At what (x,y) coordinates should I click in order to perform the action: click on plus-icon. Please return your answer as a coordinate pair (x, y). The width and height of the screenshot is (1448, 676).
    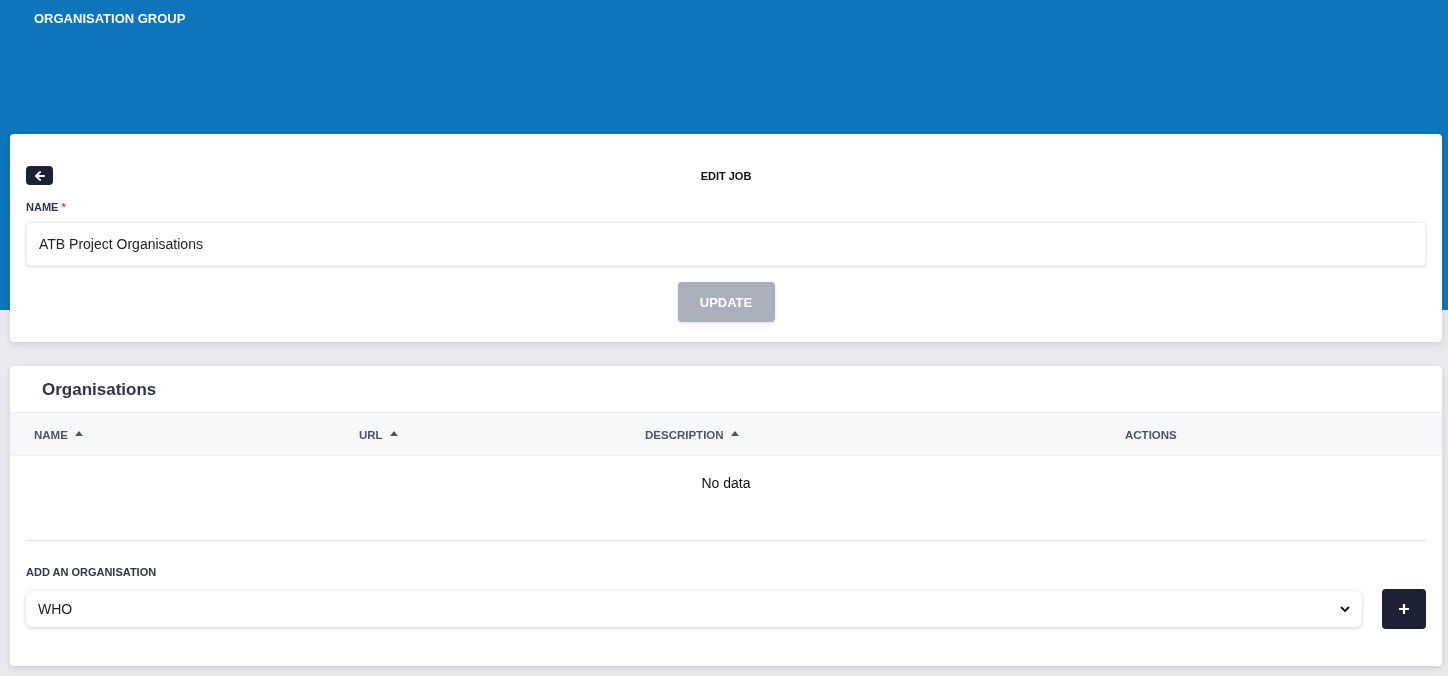
    Looking at the image, I should click on (1404, 609).